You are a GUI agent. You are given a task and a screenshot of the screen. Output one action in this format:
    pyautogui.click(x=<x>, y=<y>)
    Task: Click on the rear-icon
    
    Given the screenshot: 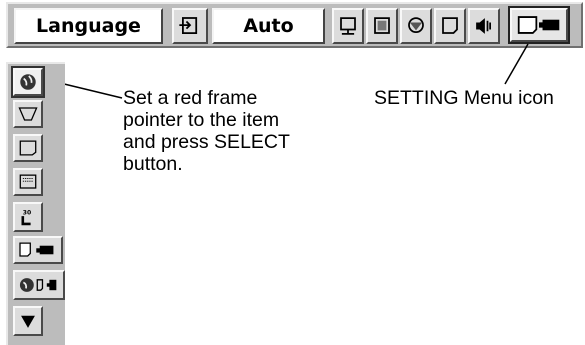 What is the action you would take?
    pyautogui.click(x=38, y=250)
    